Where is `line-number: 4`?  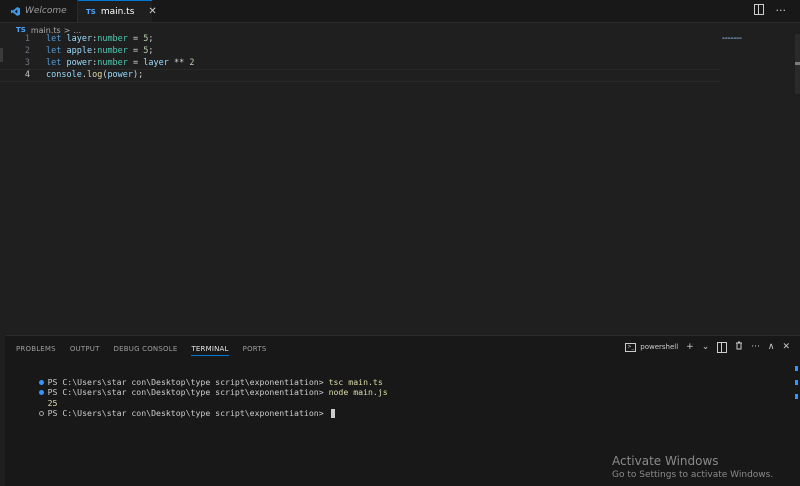 line-number: 4 is located at coordinates (27, 75).